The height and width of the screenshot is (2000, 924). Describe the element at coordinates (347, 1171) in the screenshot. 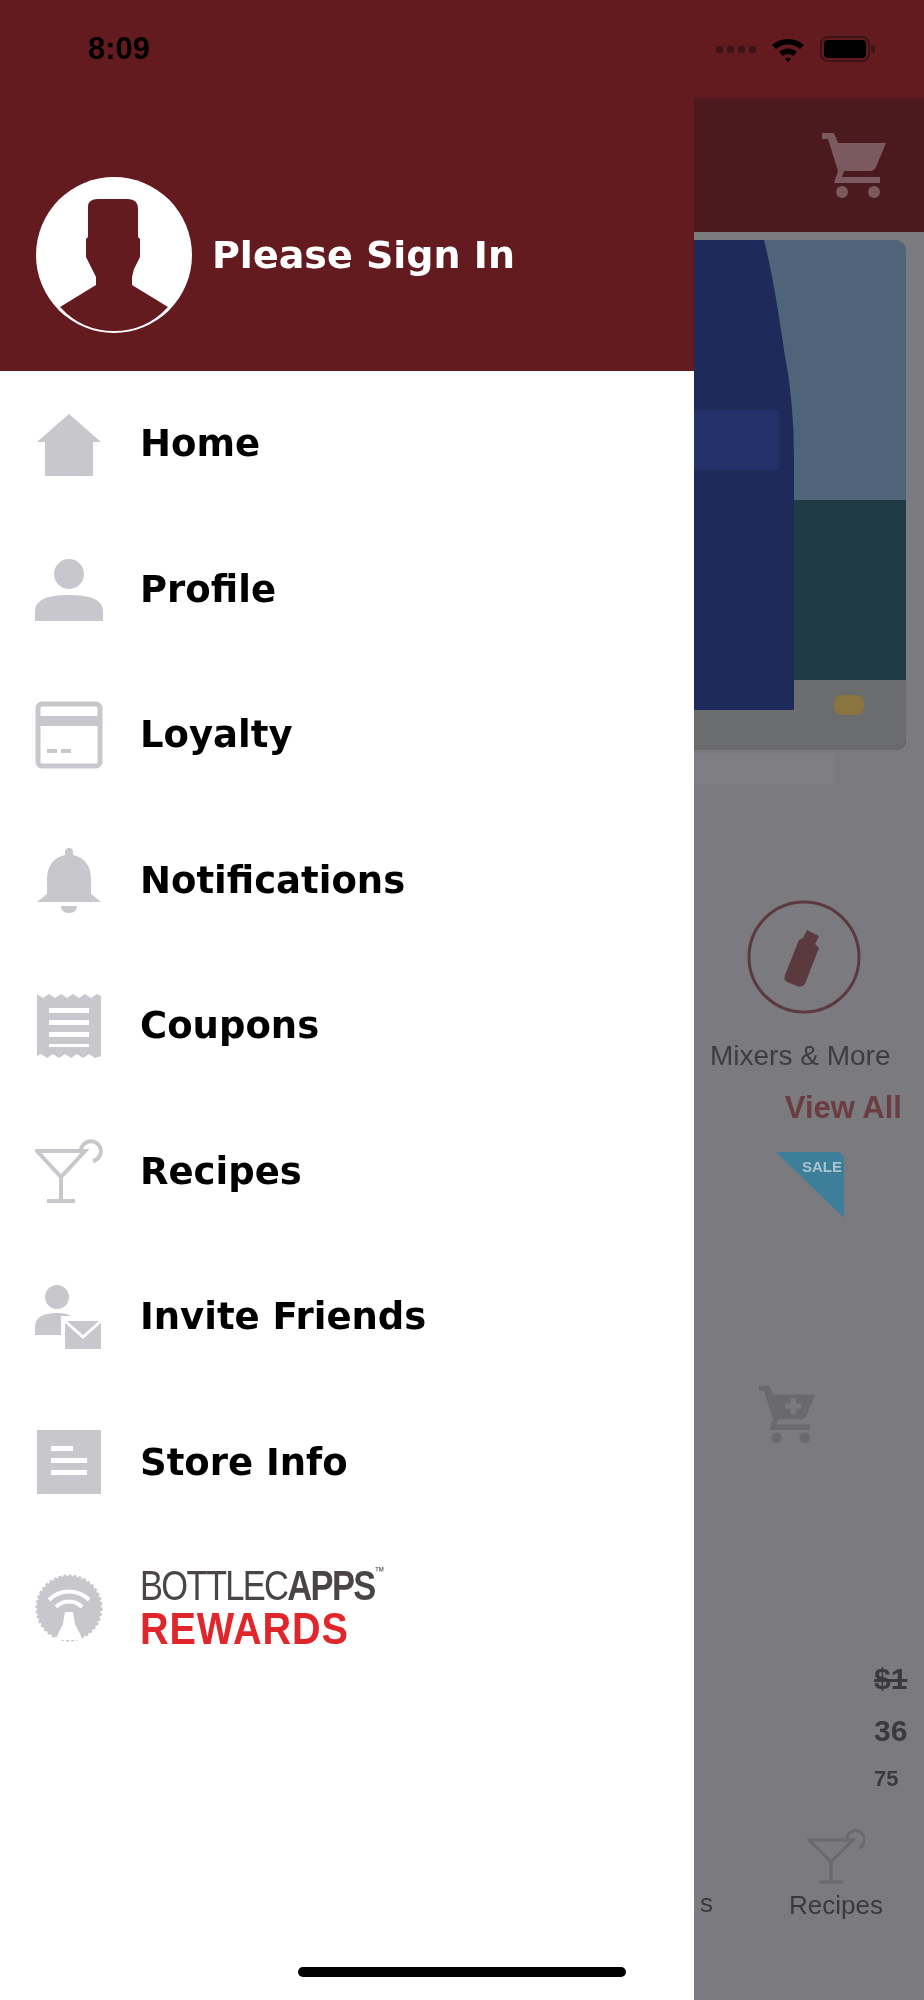

I see `menu-item: Recipes` at that location.